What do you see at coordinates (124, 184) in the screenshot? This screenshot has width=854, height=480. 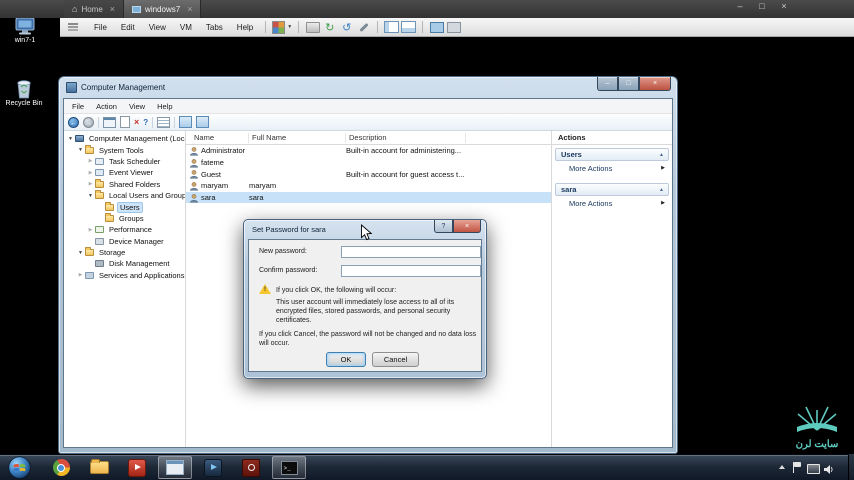 I see `tree-item-shared-folders: ▶ Shared Folders` at bounding box center [124, 184].